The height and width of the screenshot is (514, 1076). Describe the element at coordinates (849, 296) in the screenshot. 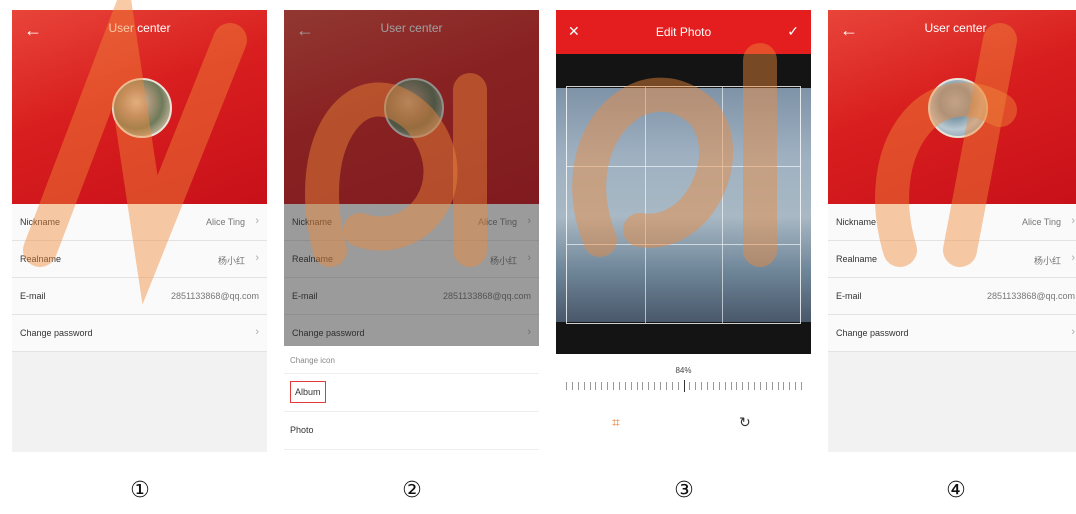

I see `row-label: E-mail` at that location.